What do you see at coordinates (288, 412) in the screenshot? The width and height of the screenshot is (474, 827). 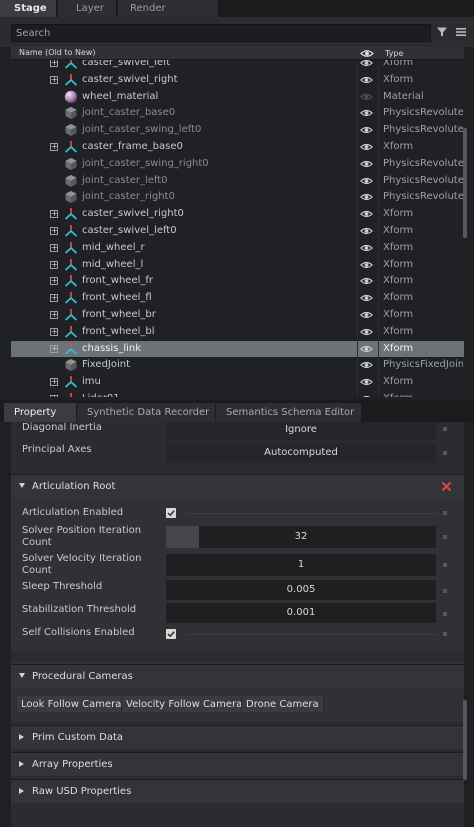 I see `tab-semantics-schema-editor: Semantics Schema Editor` at bounding box center [288, 412].